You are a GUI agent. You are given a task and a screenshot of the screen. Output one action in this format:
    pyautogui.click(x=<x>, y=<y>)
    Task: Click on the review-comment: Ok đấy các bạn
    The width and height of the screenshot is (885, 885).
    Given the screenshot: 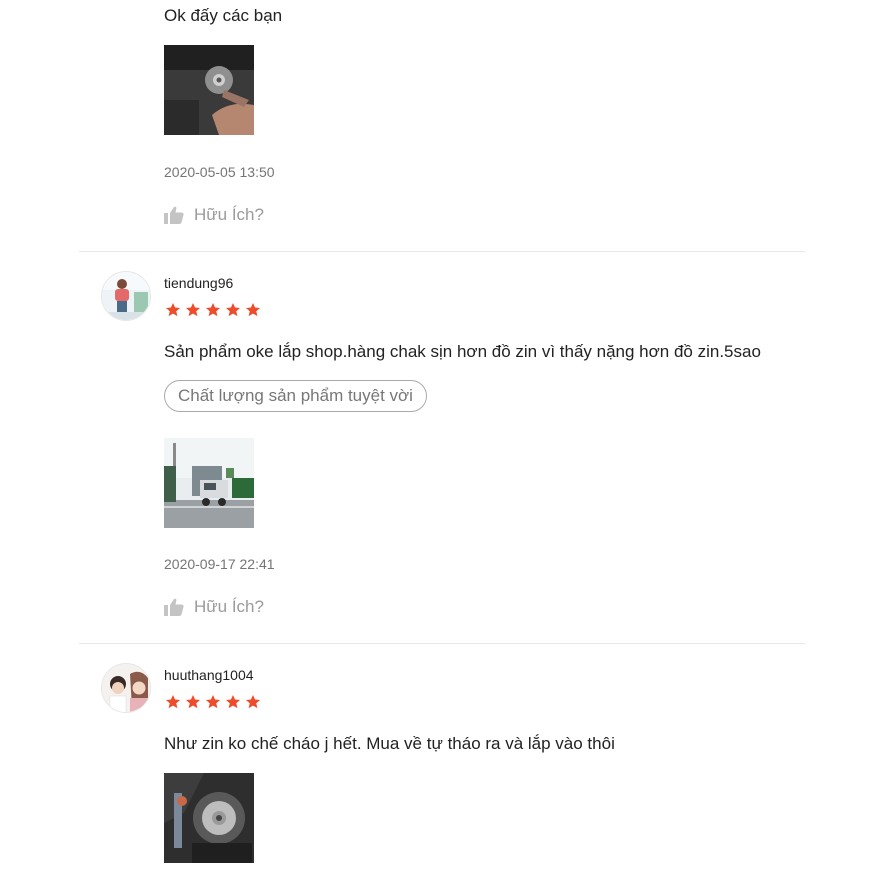 What is the action you would take?
    pyautogui.click(x=223, y=15)
    